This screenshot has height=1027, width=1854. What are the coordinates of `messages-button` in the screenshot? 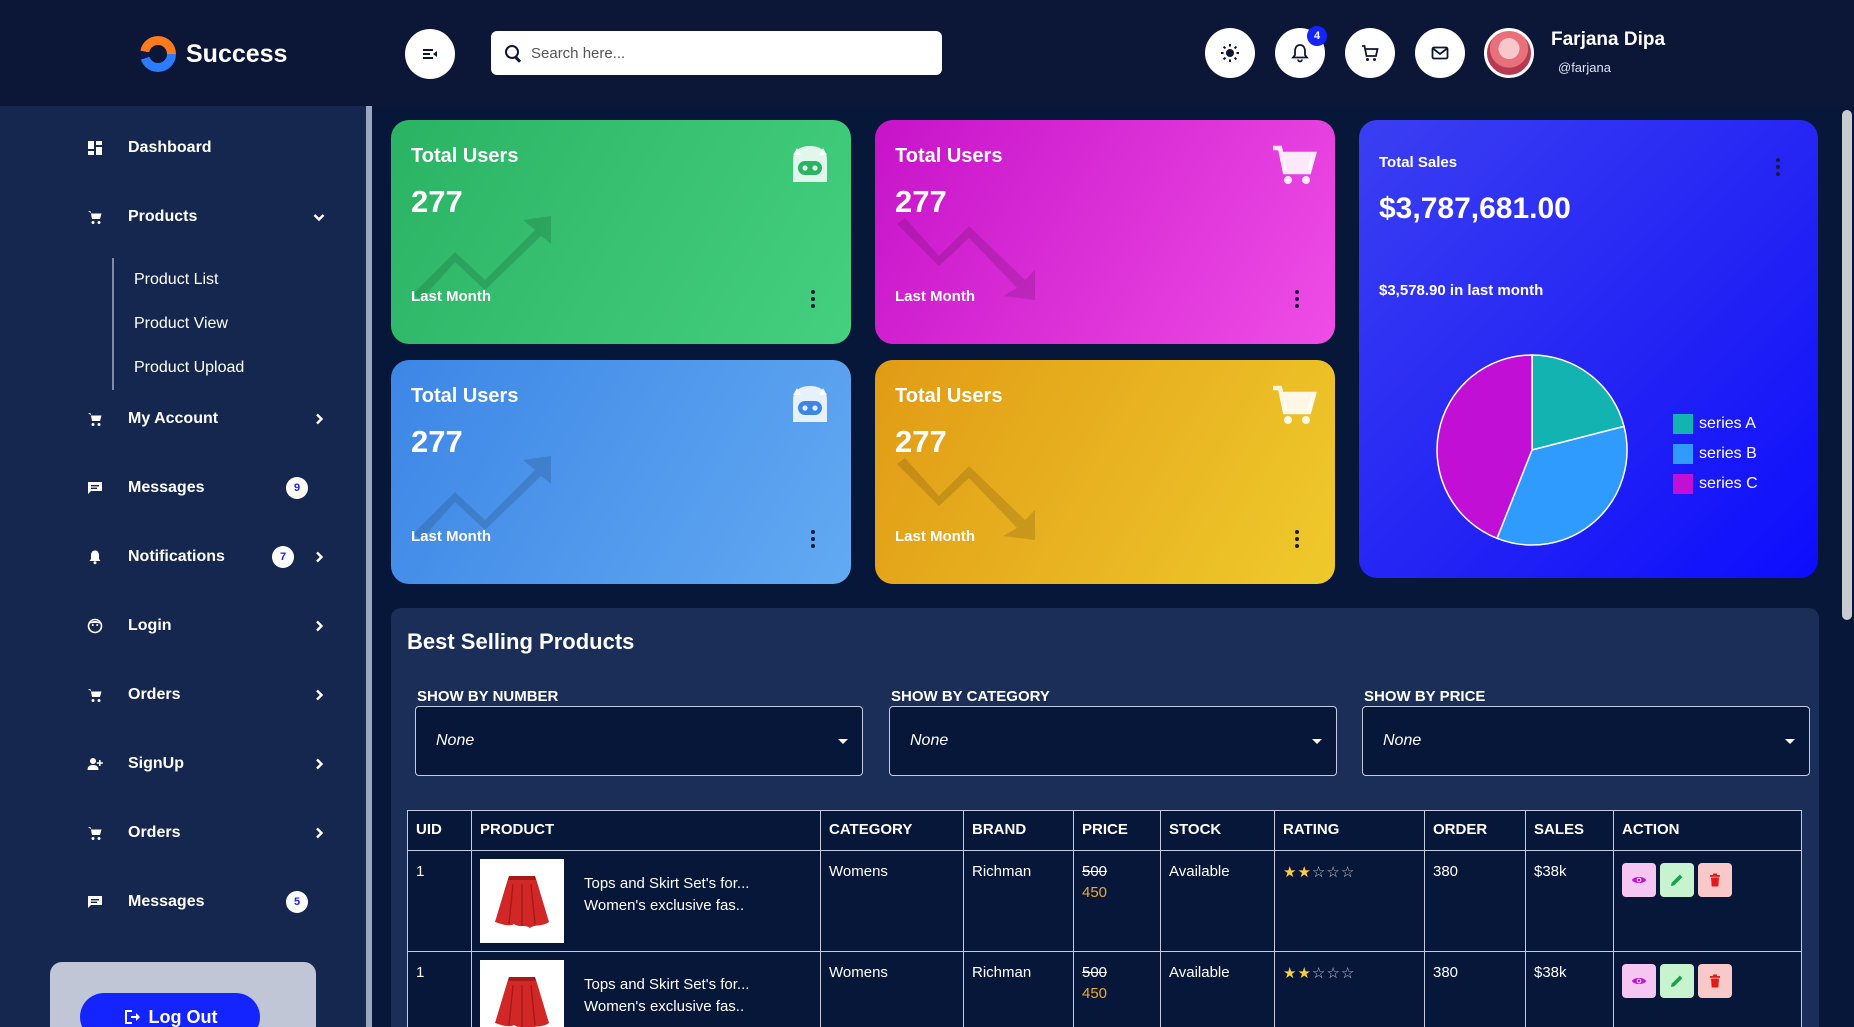 It's located at (1440, 53).